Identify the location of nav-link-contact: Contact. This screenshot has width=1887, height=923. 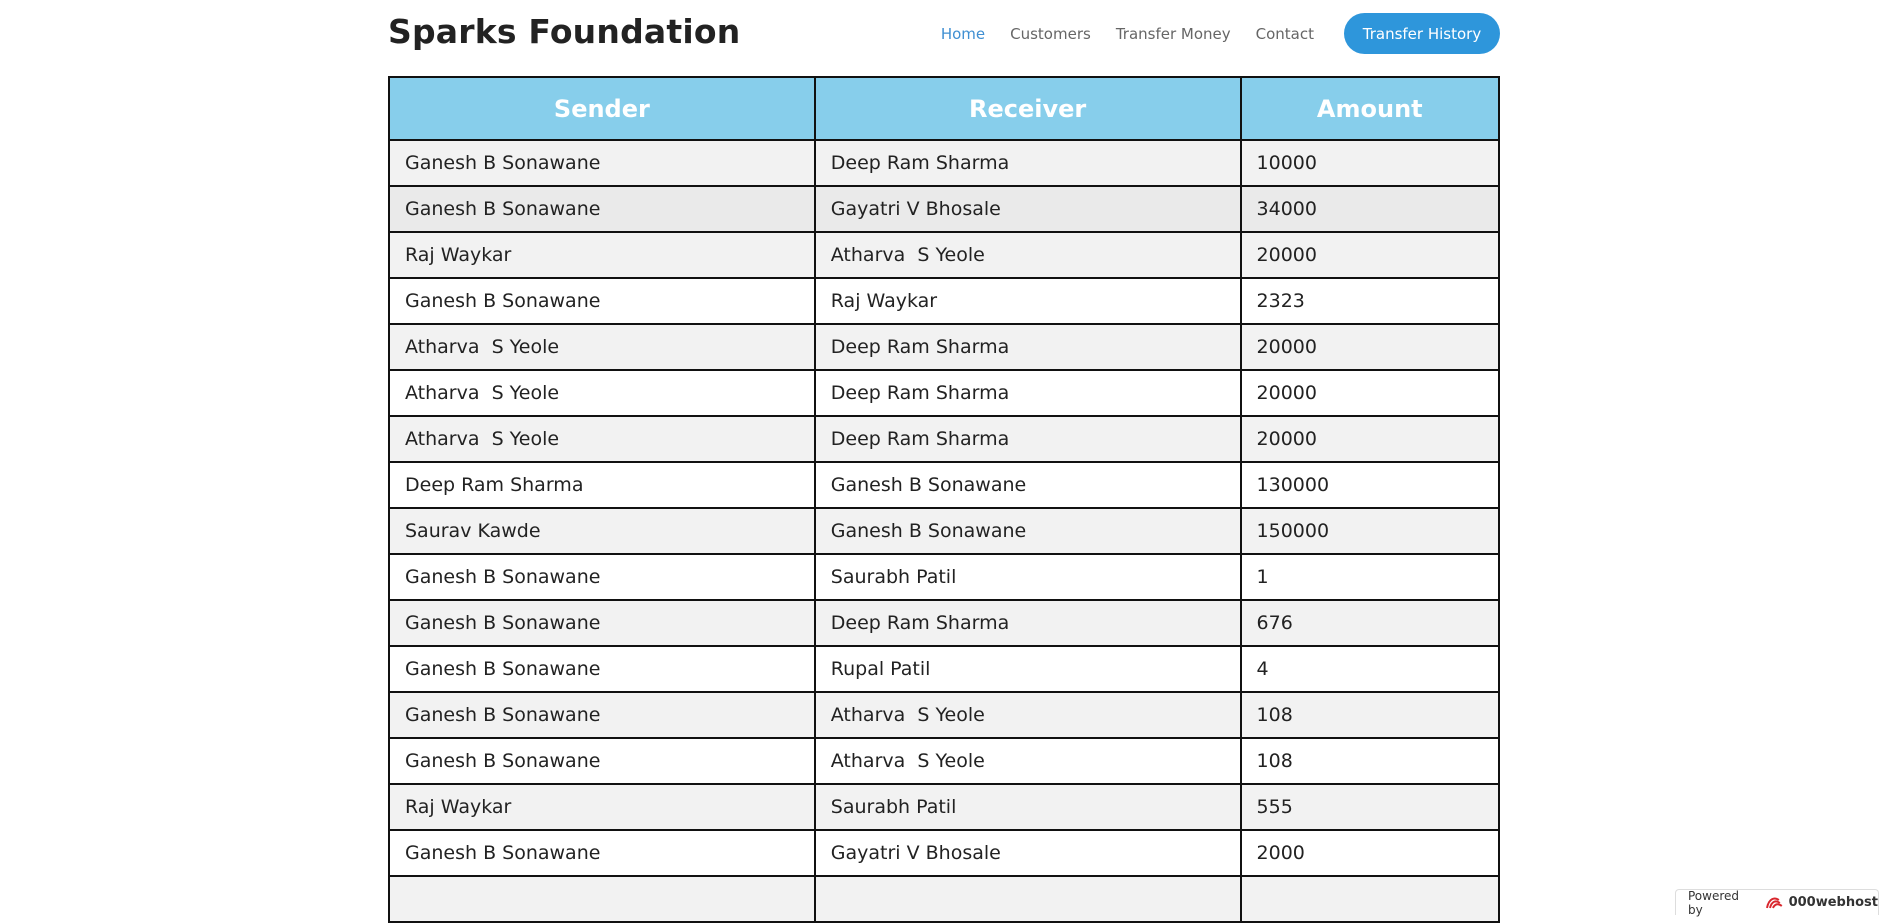
(1285, 34).